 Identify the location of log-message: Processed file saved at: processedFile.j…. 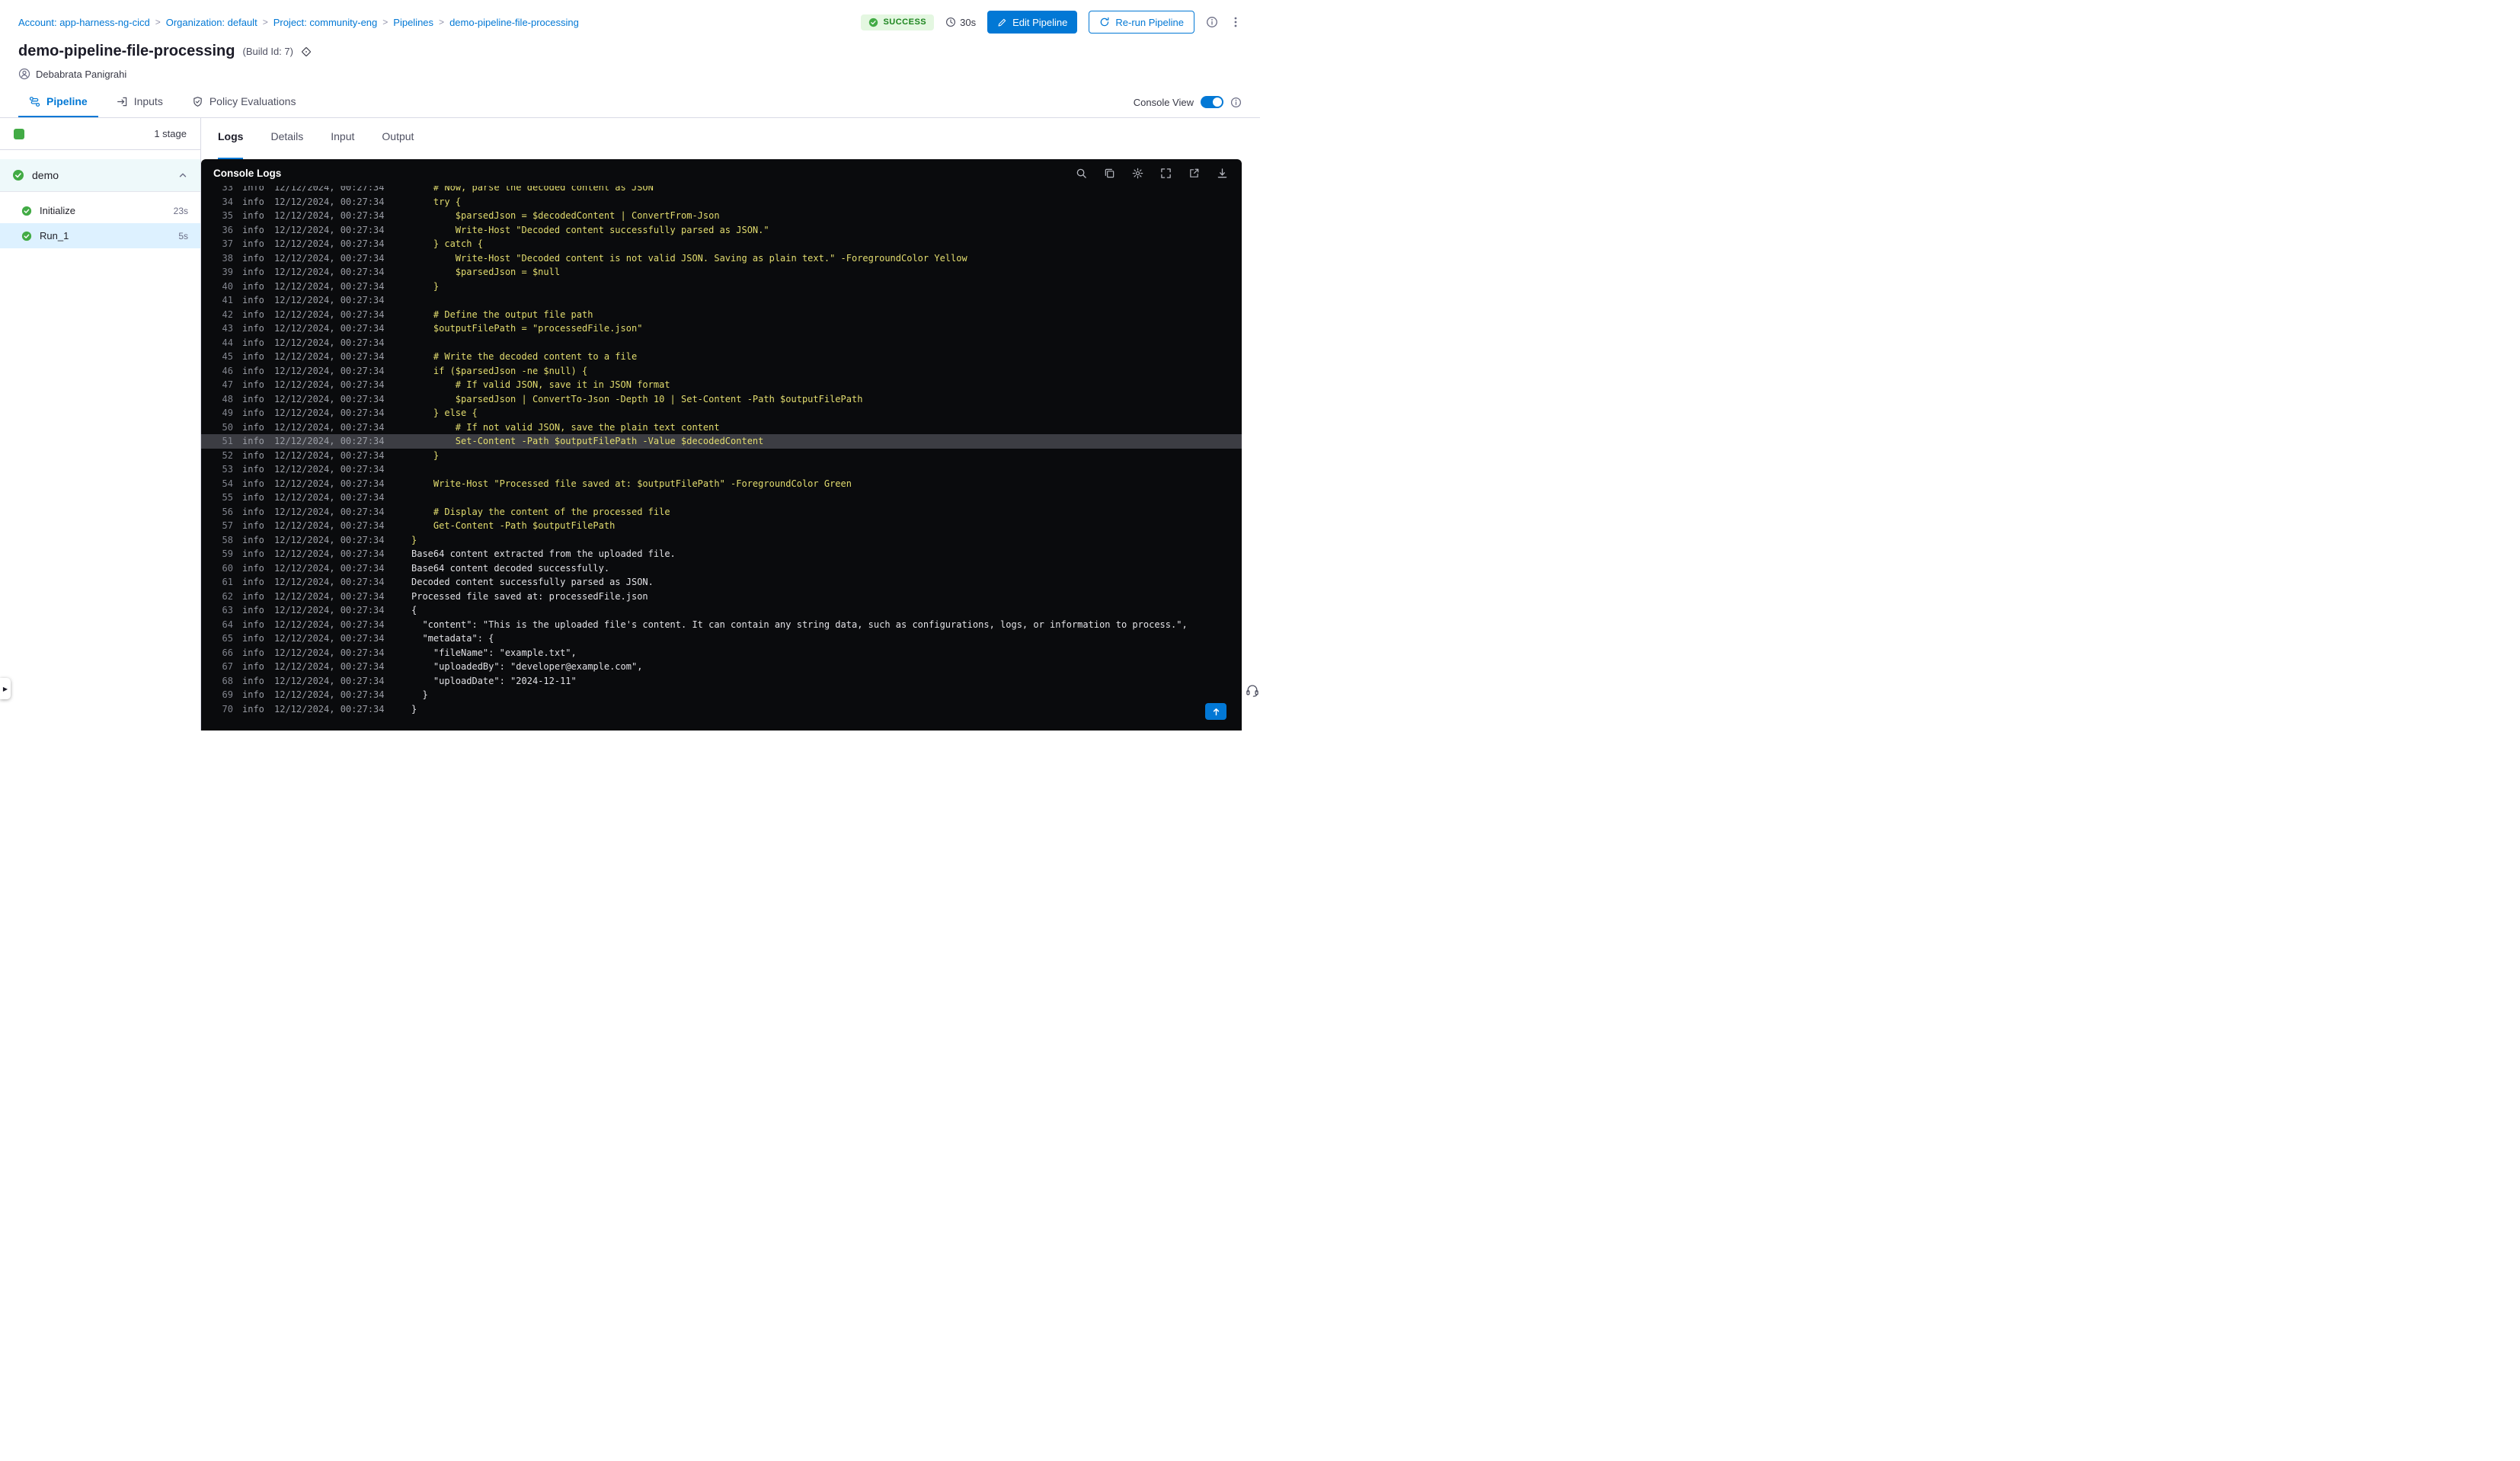
(529, 596).